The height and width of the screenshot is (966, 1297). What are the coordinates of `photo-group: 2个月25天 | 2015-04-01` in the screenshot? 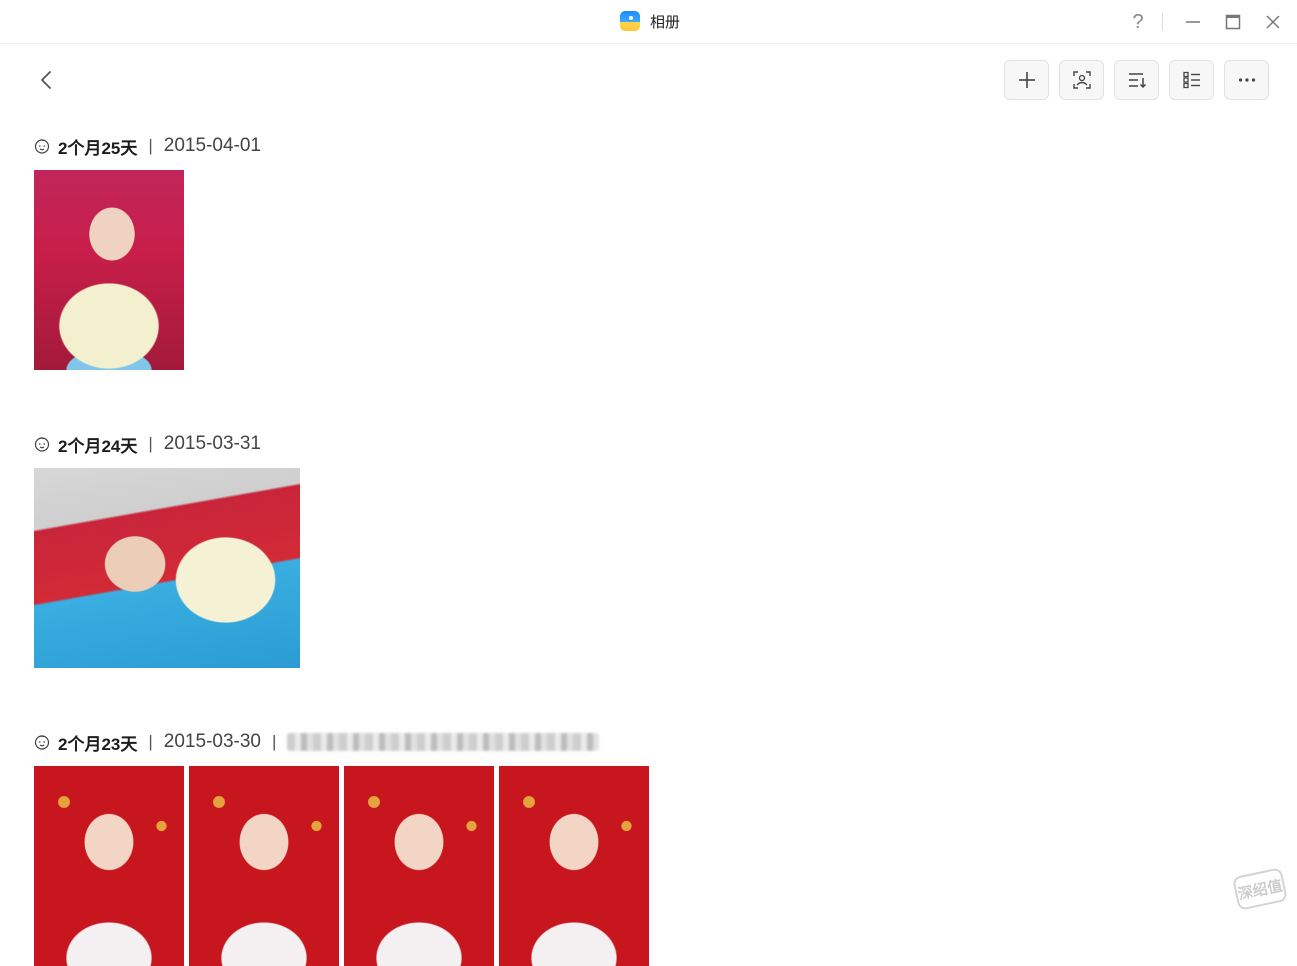 It's located at (147, 252).